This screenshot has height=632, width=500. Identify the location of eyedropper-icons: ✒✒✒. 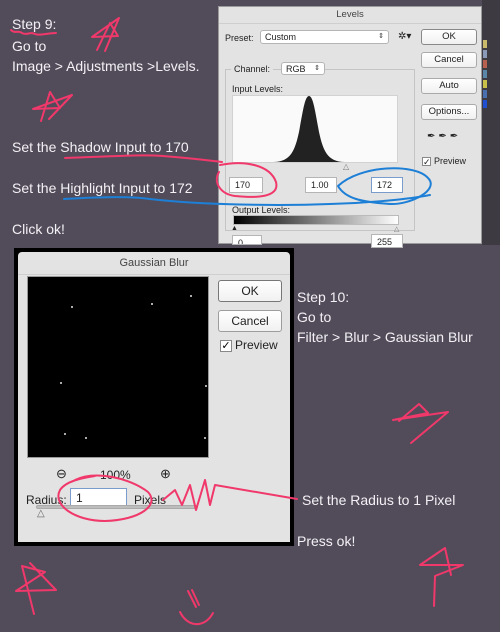
(444, 136).